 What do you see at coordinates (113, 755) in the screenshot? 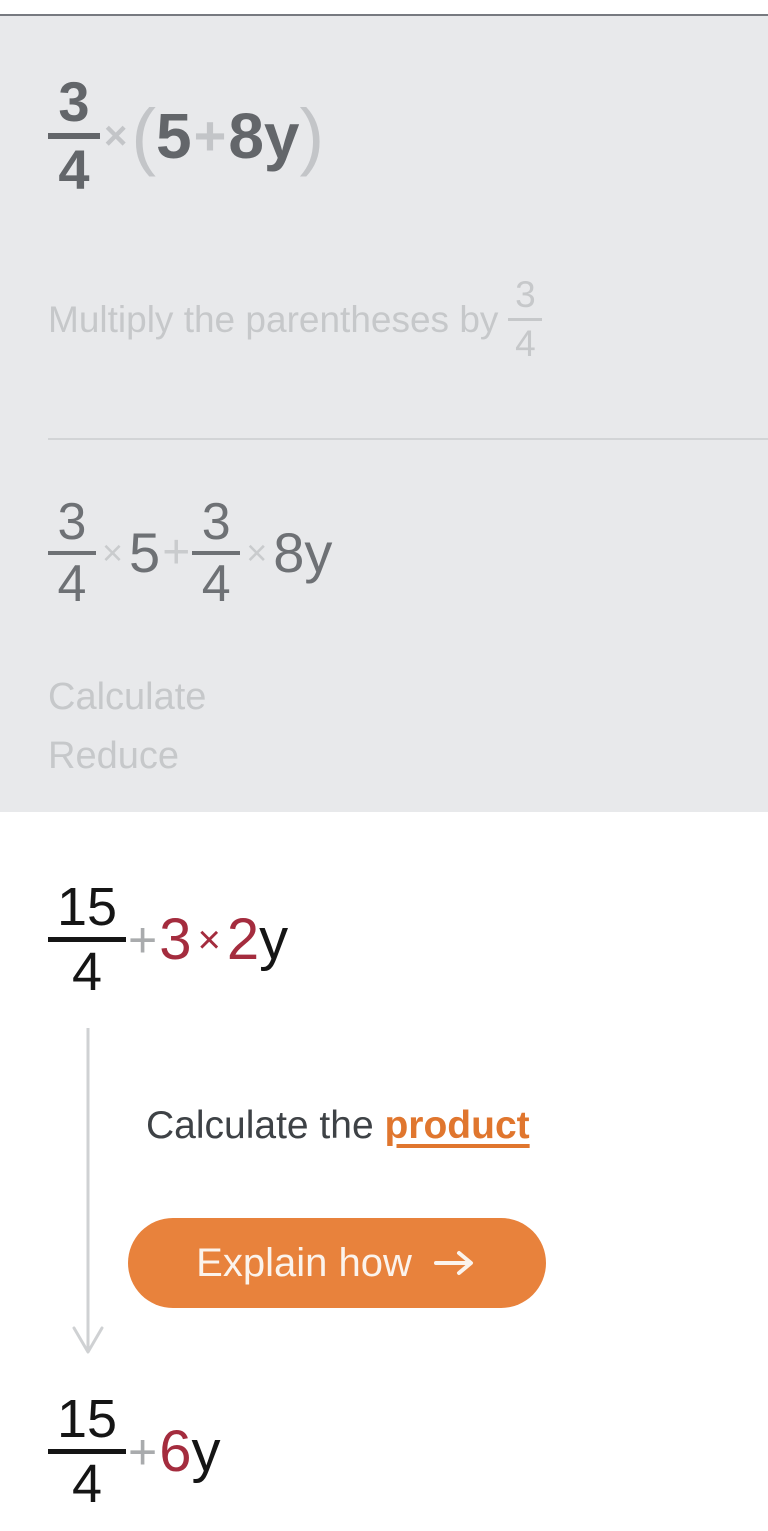
I see `faded-hint-reduce: Reduce` at bounding box center [113, 755].